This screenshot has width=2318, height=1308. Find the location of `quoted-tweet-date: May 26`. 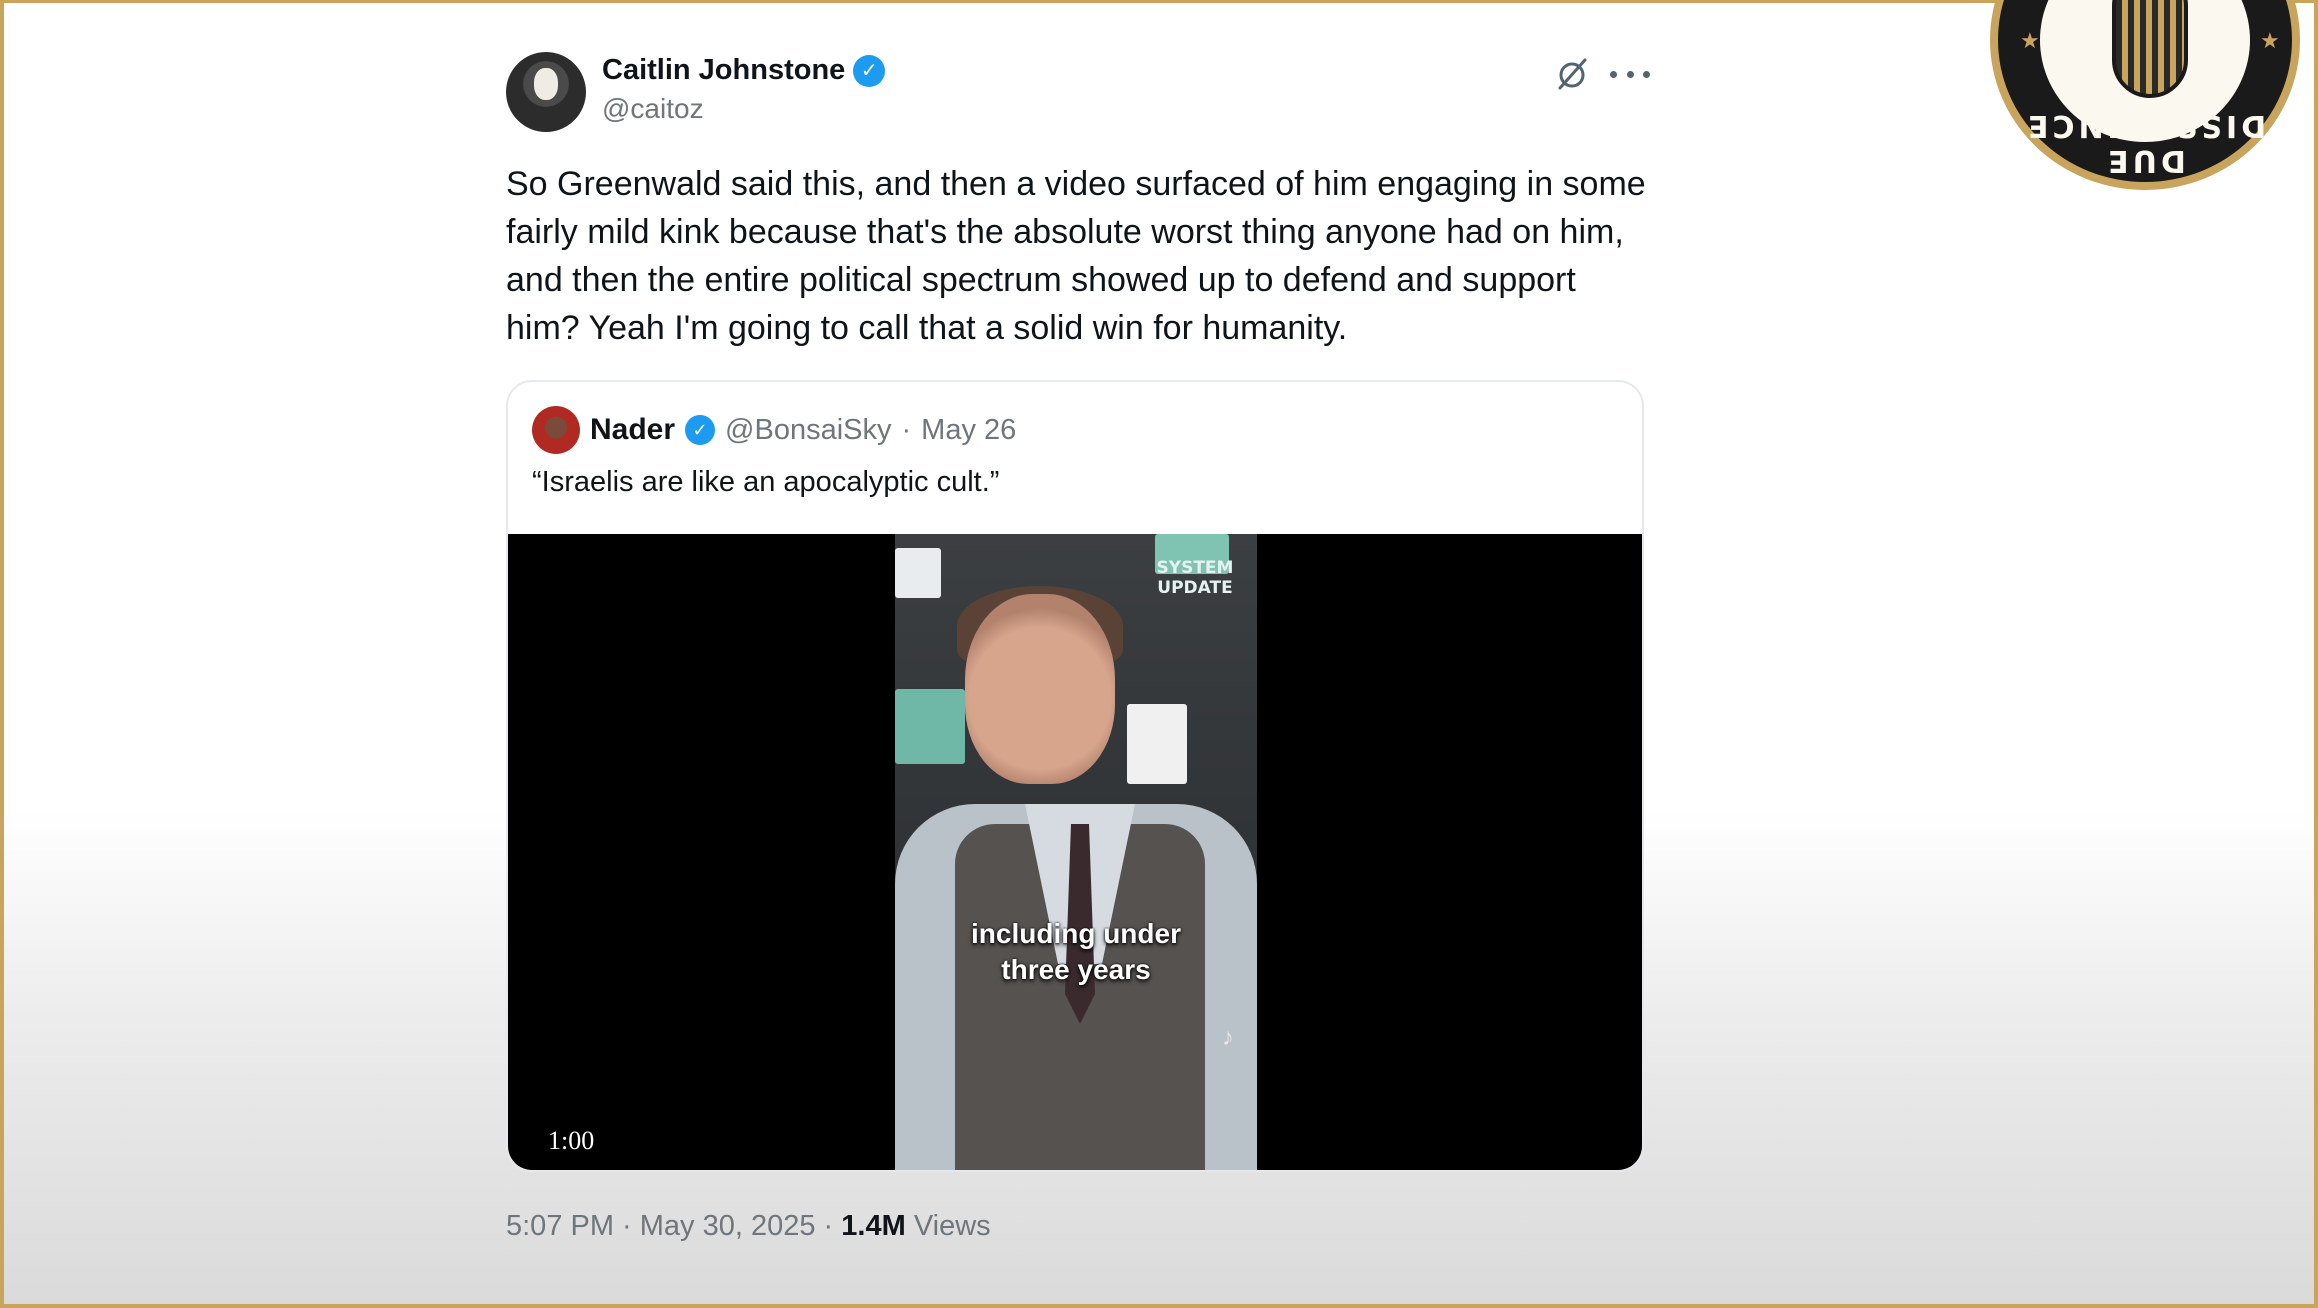

quoted-tweet-date: May 26 is located at coordinates (968, 430).